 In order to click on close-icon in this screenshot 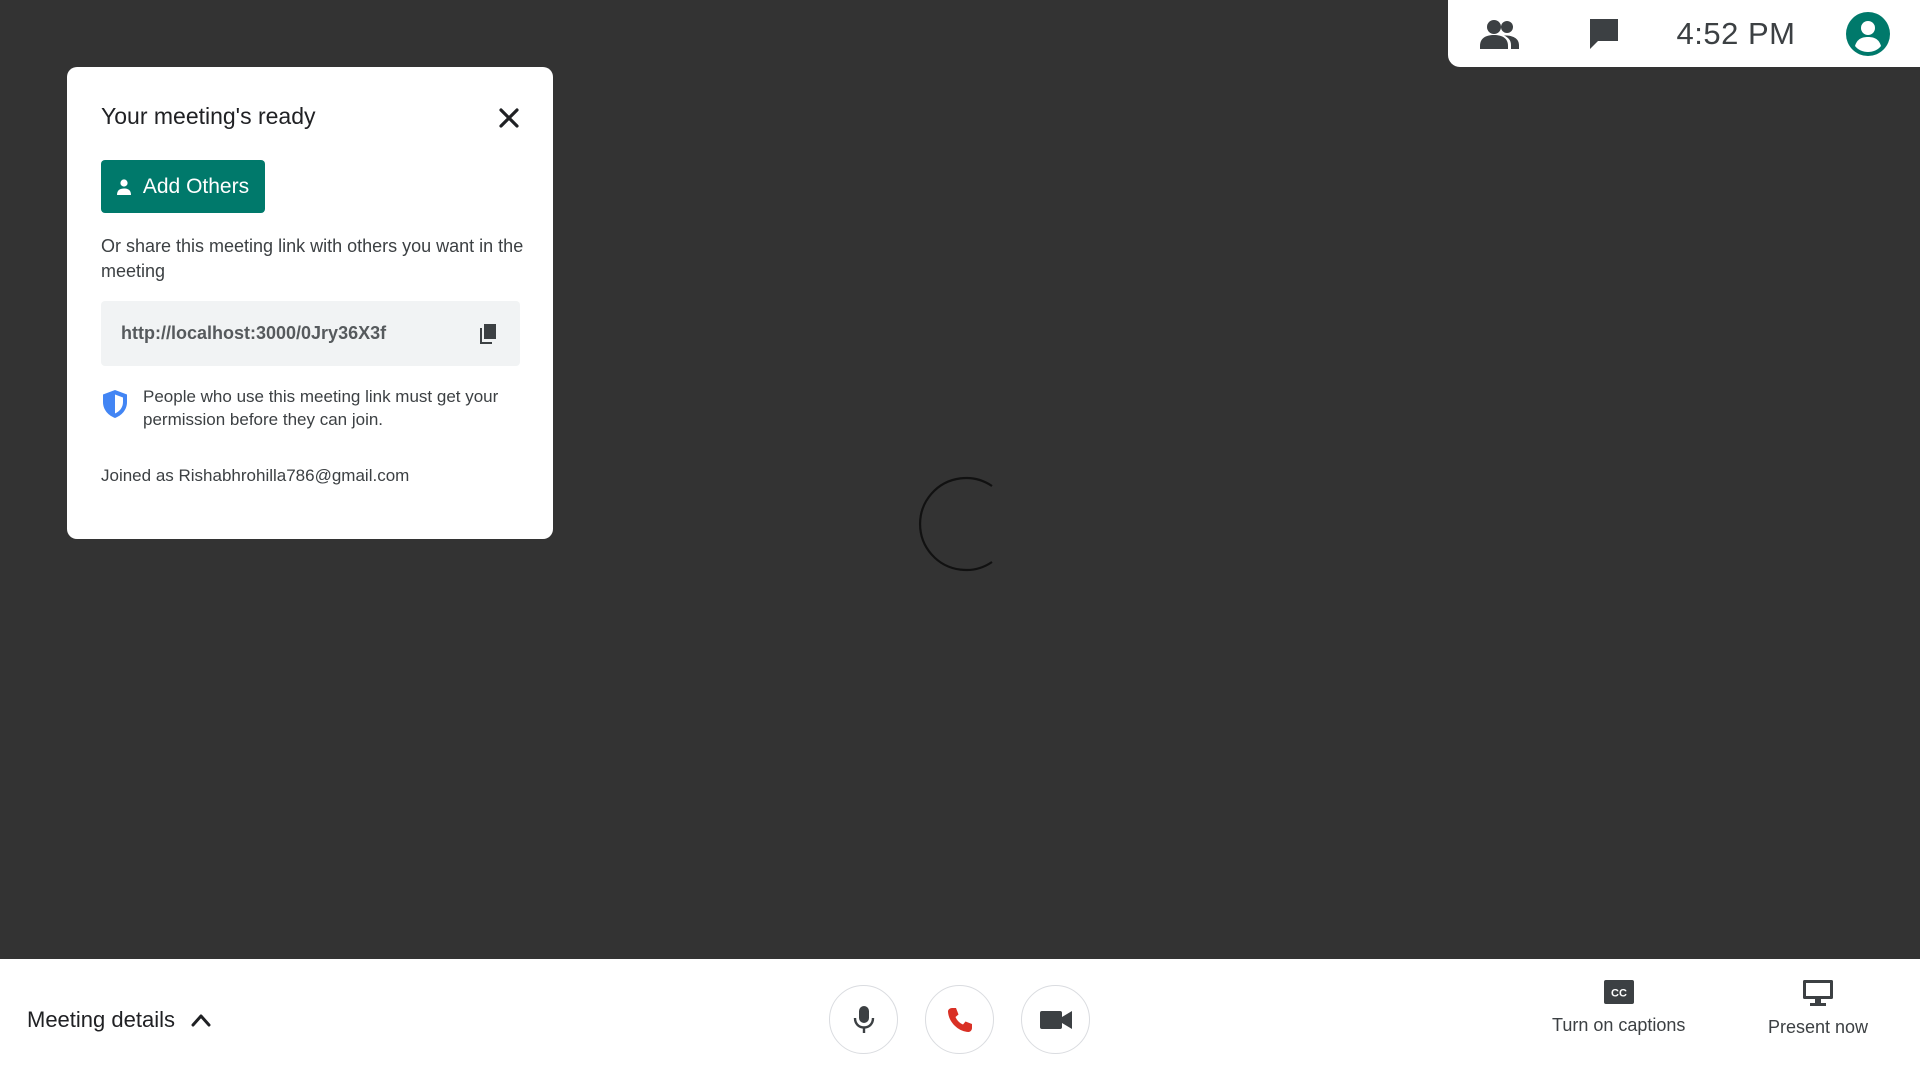, I will do `click(509, 118)`.